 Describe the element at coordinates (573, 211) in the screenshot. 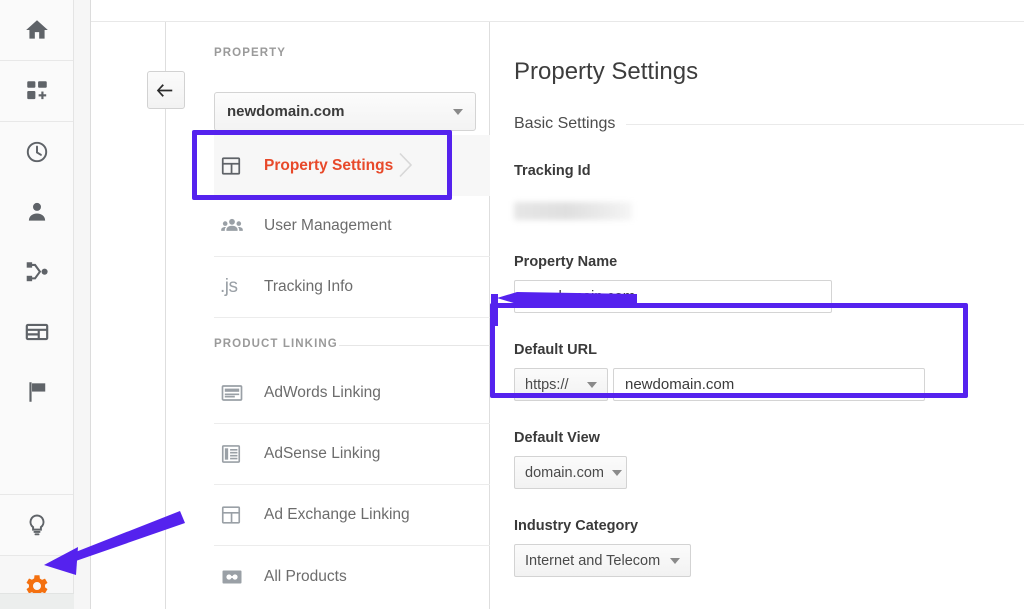

I see `tracking-id-redacted-value` at that location.